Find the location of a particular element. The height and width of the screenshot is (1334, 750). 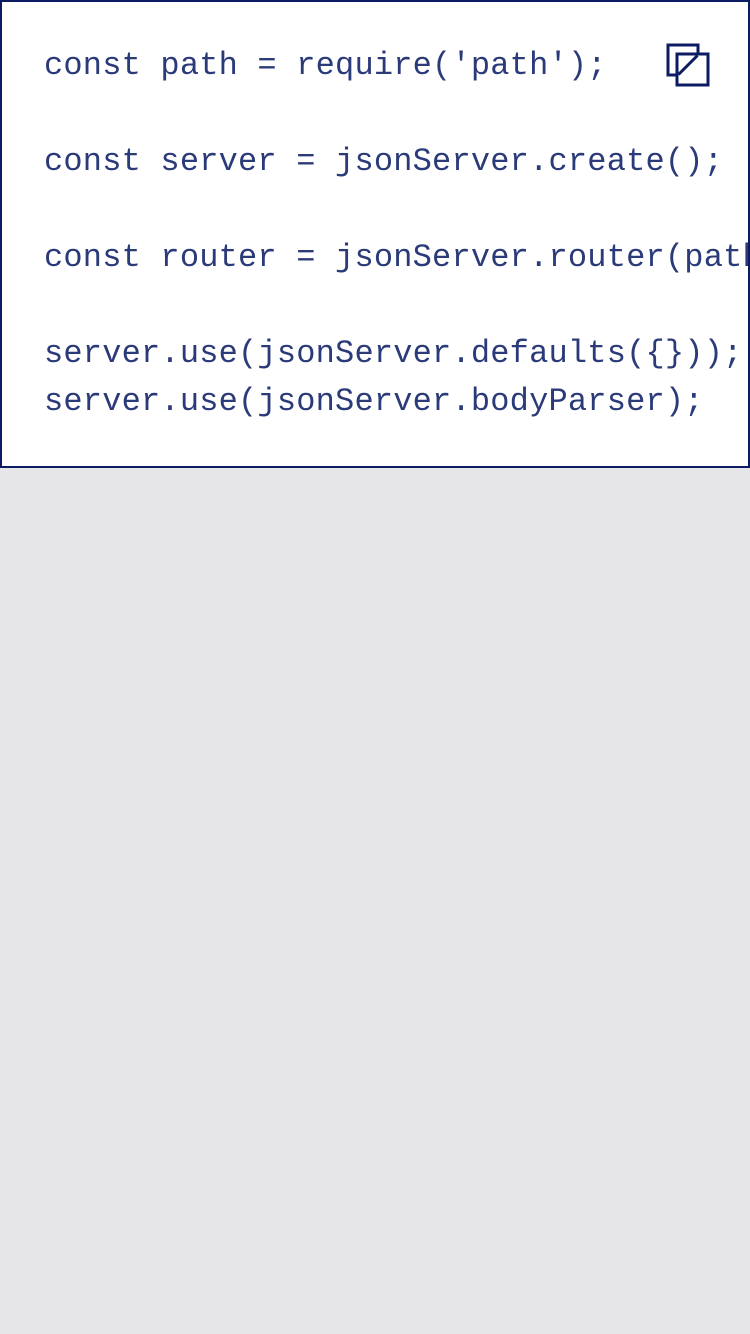

copy-icon is located at coordinates (689, 66).